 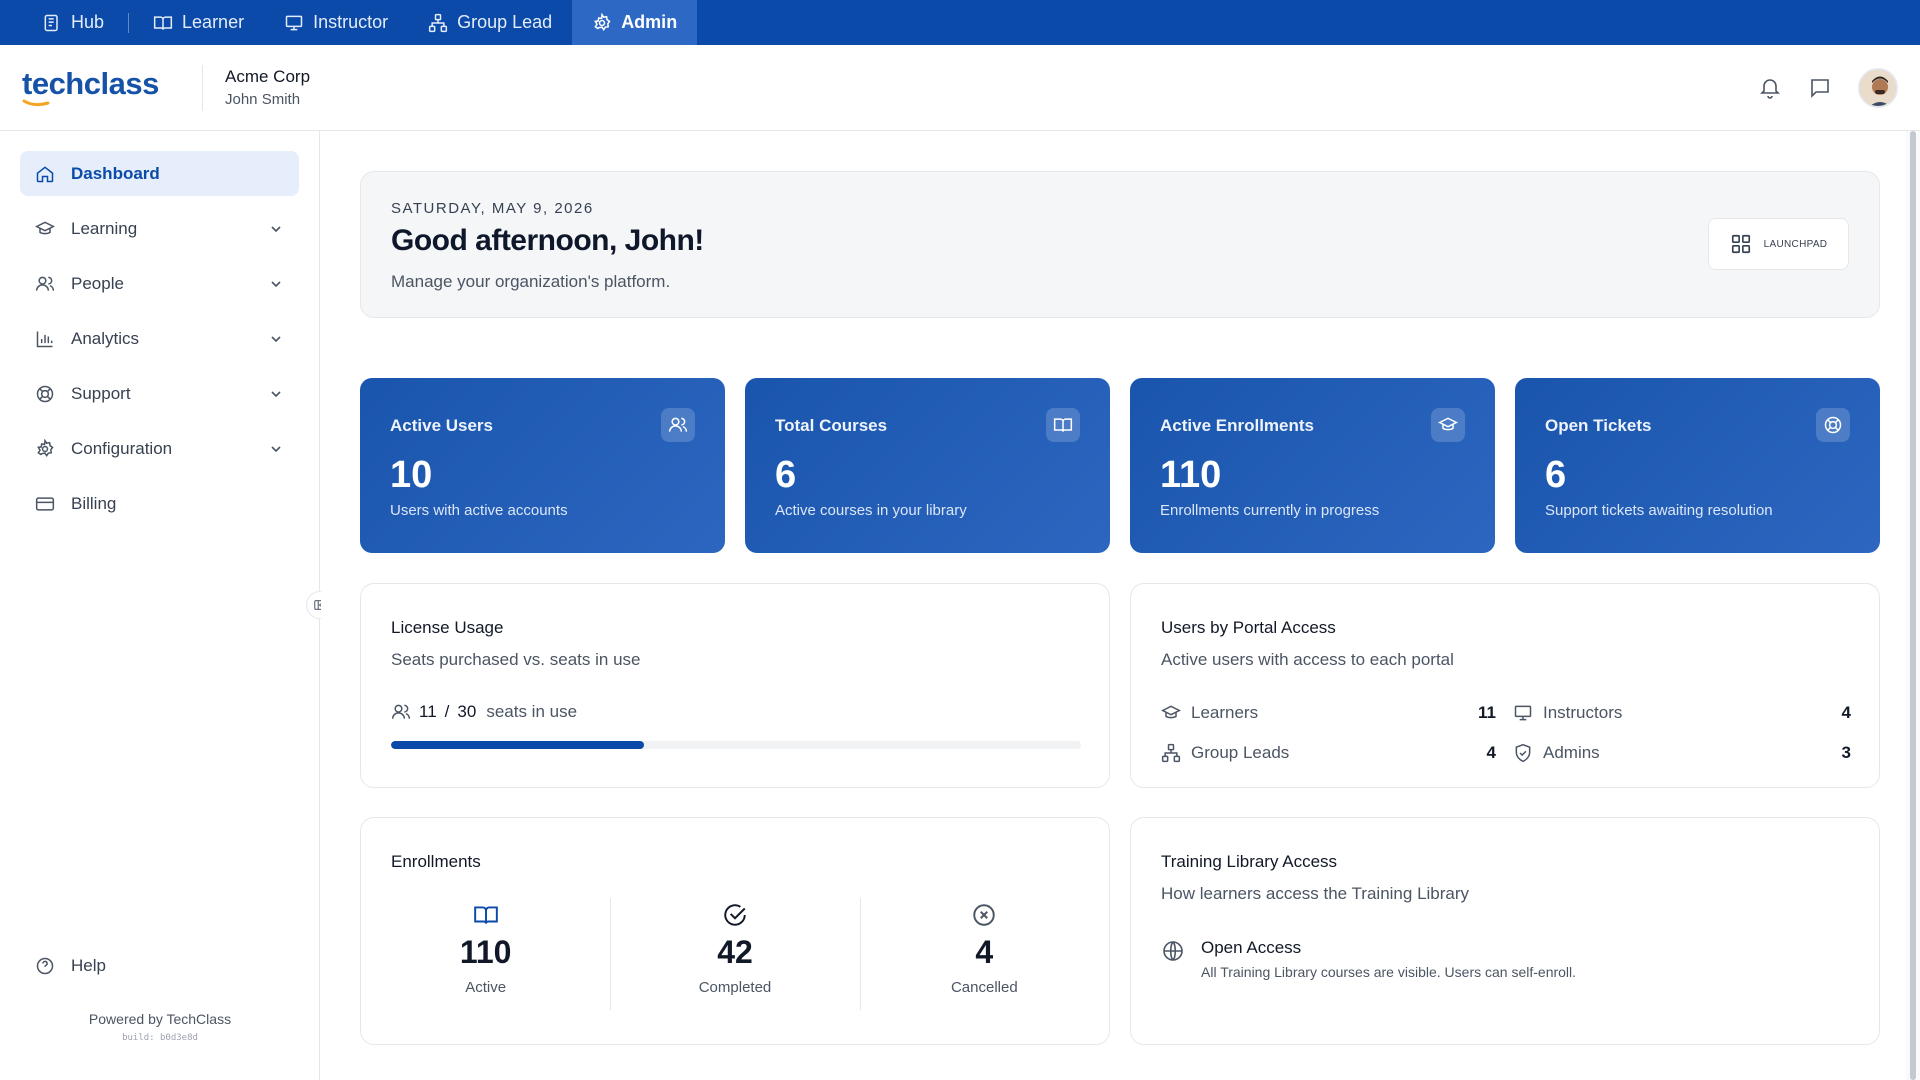 I want to click on help-label: Help, so click(x=88, y=965).